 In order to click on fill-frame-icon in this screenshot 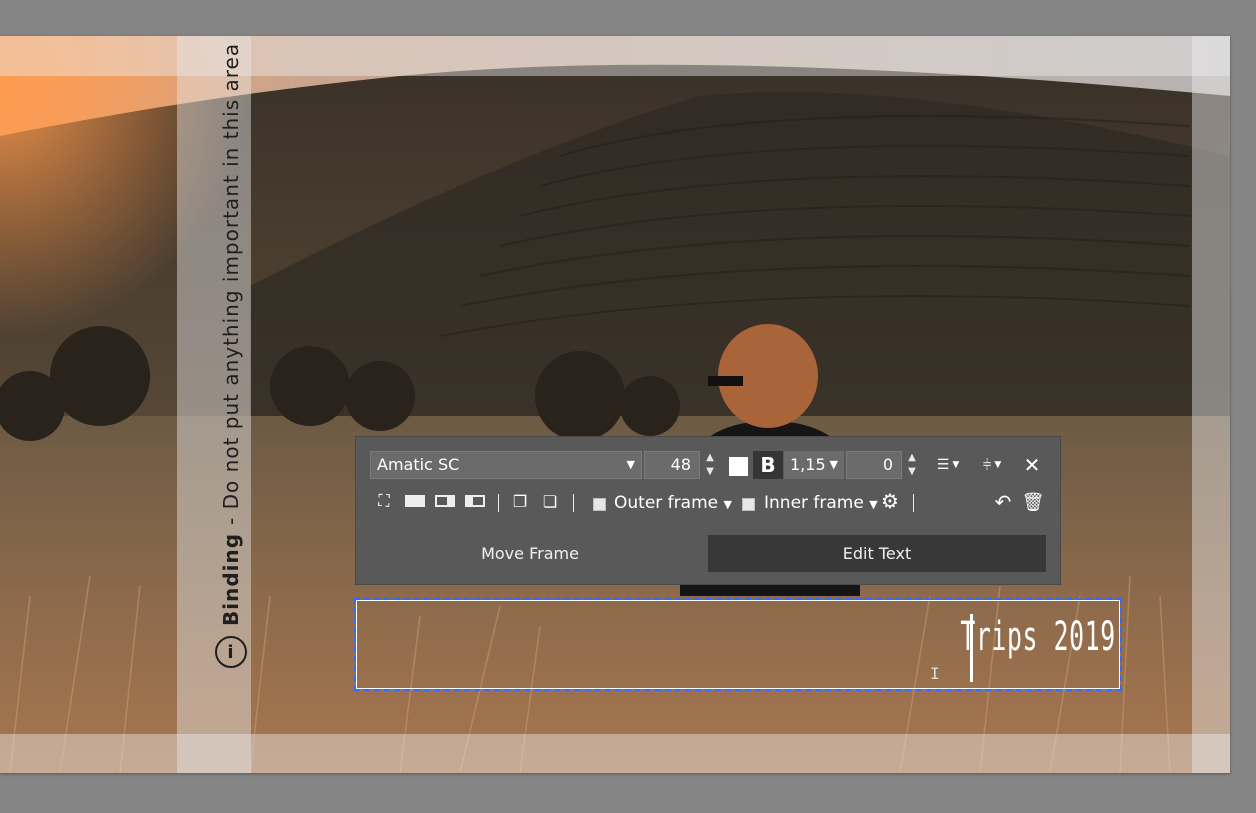, I will do `click(415, 501)`.